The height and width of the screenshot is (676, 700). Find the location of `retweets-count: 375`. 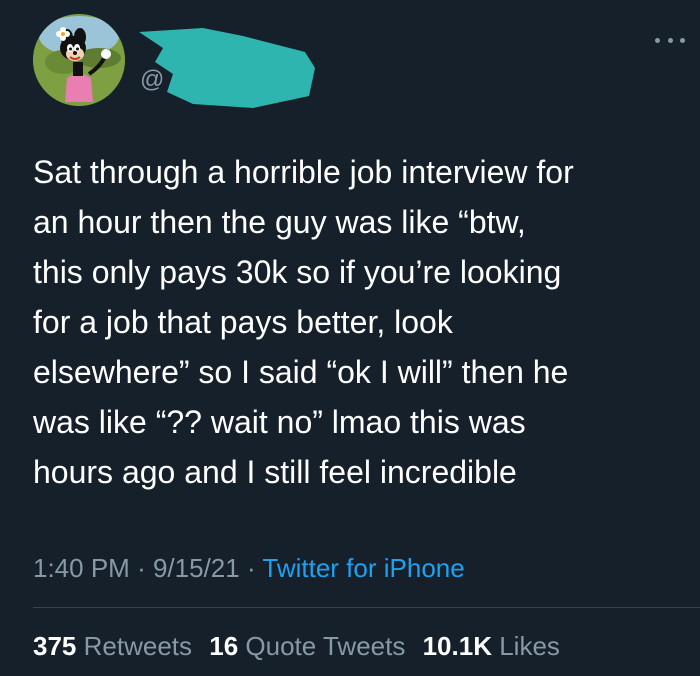

retweets-count: 375 is located at coordinates (55, 646).